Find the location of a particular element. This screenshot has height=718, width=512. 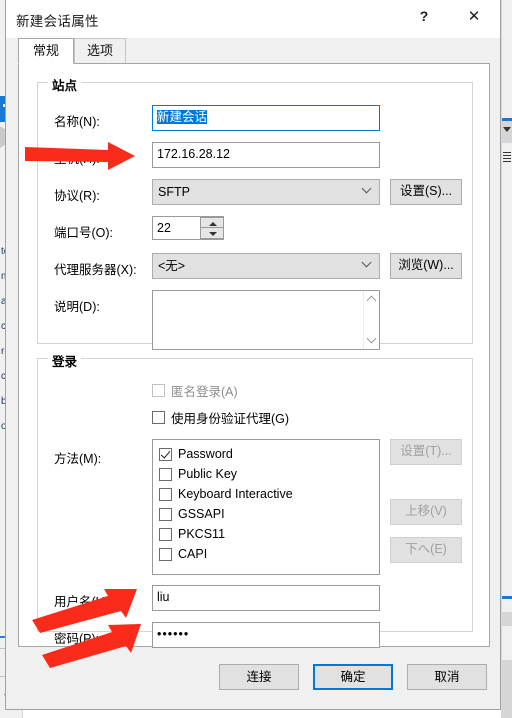

move-down-button: 下へ(E) is located at coordinates (426, 550).